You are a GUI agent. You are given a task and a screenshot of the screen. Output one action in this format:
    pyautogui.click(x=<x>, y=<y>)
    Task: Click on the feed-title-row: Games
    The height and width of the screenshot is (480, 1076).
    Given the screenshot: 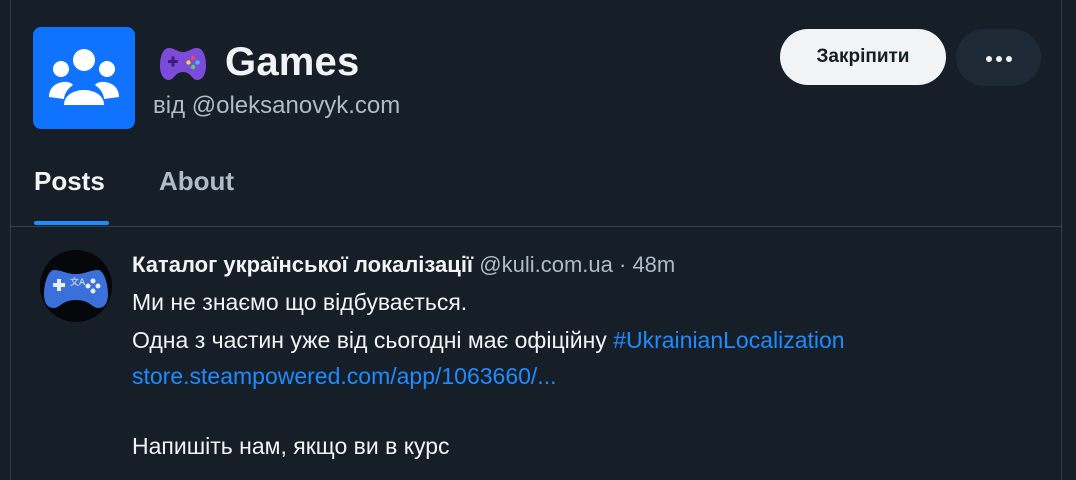 What is the action you would take?
    pyautogui.click(x=259, y=62)
    